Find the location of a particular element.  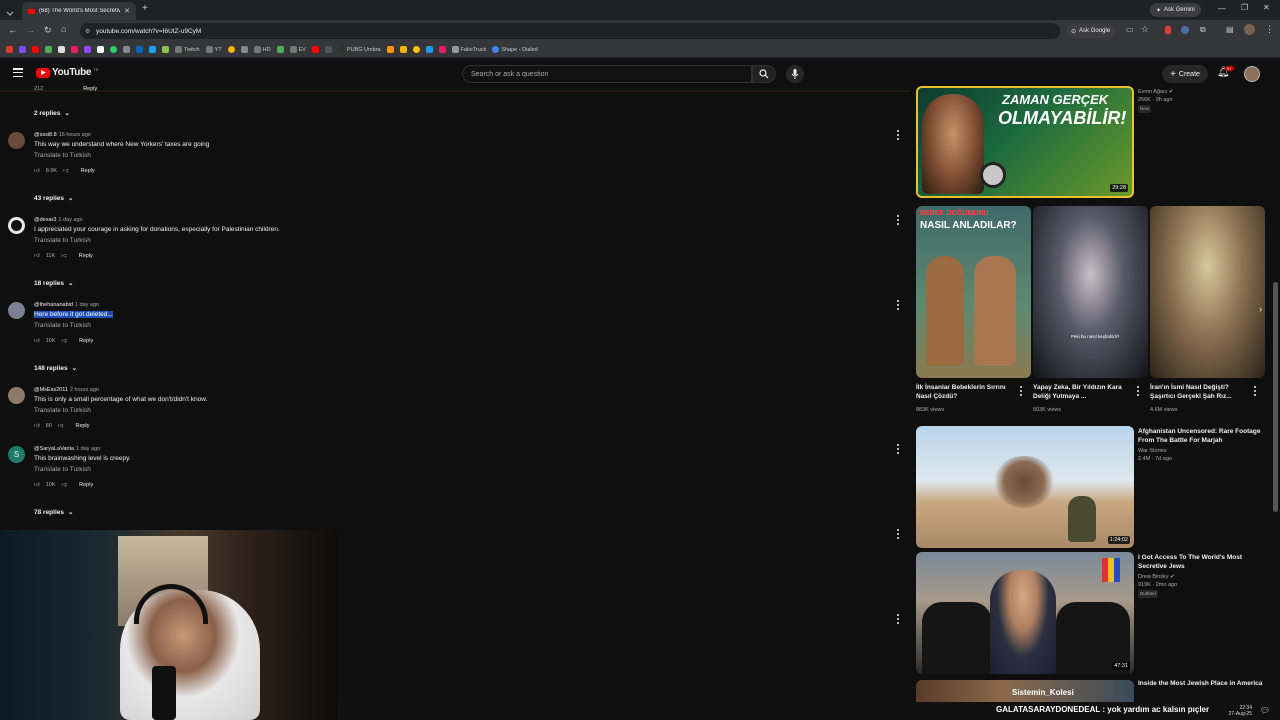

browser-tab-active: (68) The World's Most Secretive... ✕ is located at coordinates (79, 11).